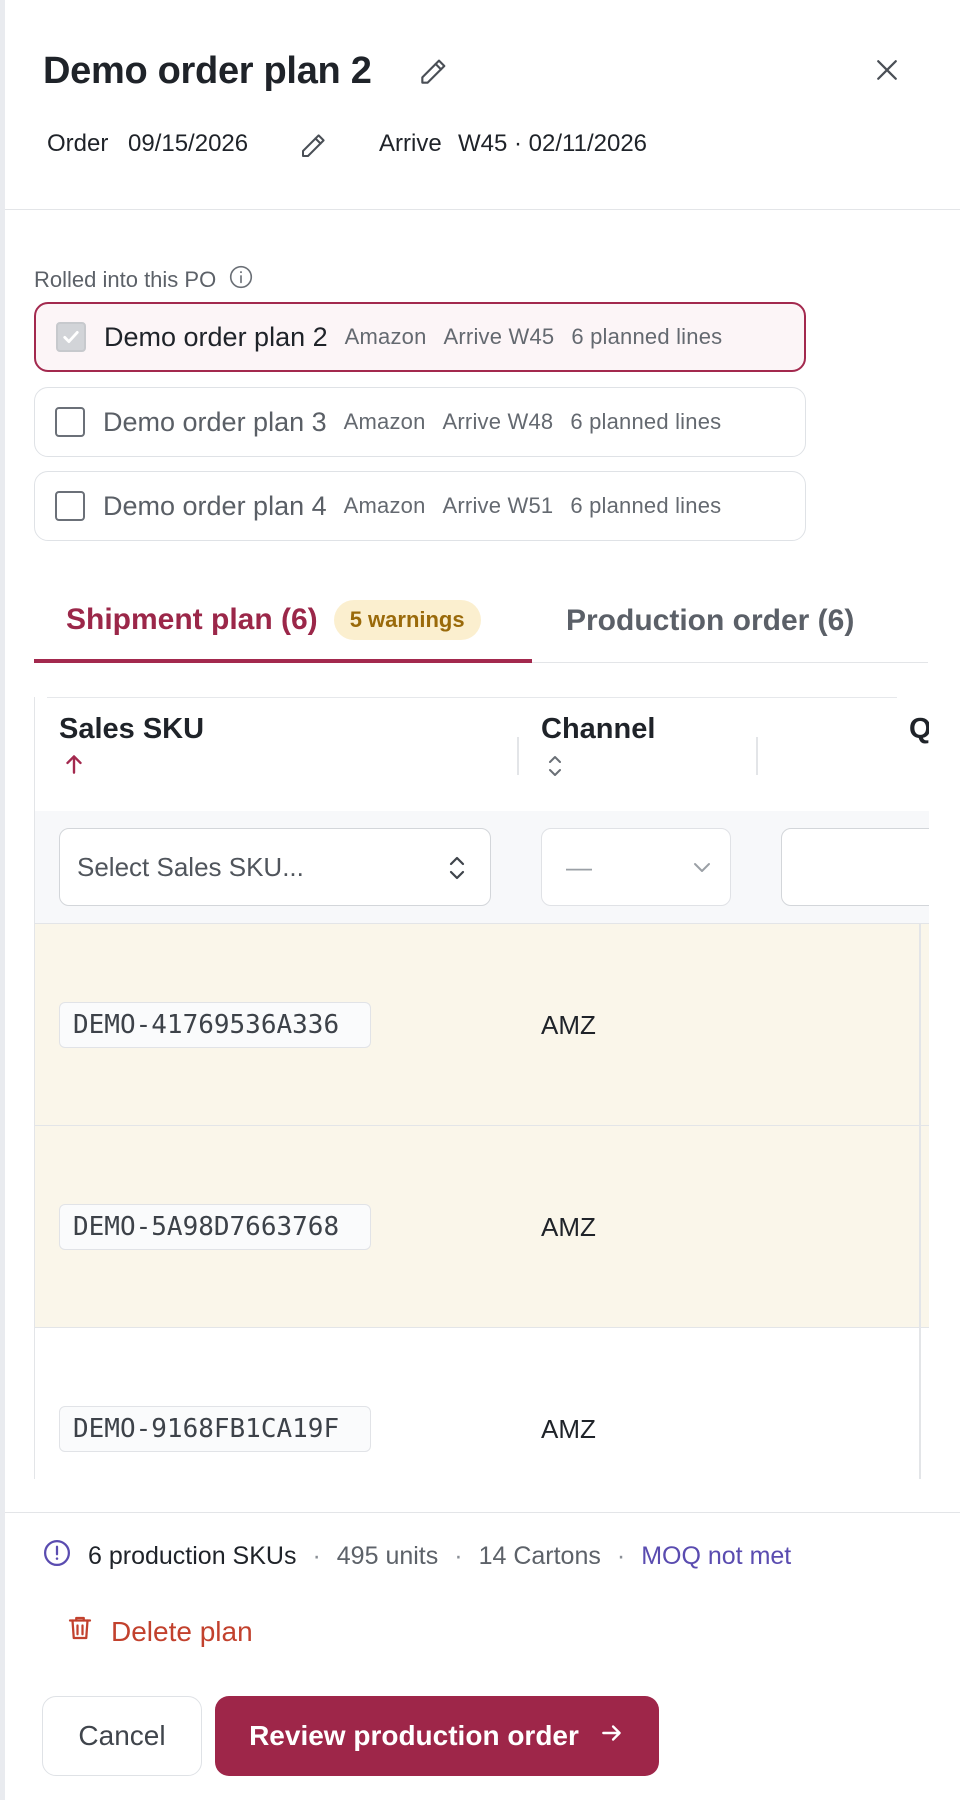 This screenshot has width=960, height=1801. What do you see at coordinates (192, 1556) in the screenshot?
I see `production-skus-count: 6 production SKUs` at bounding box center [192, 1556].